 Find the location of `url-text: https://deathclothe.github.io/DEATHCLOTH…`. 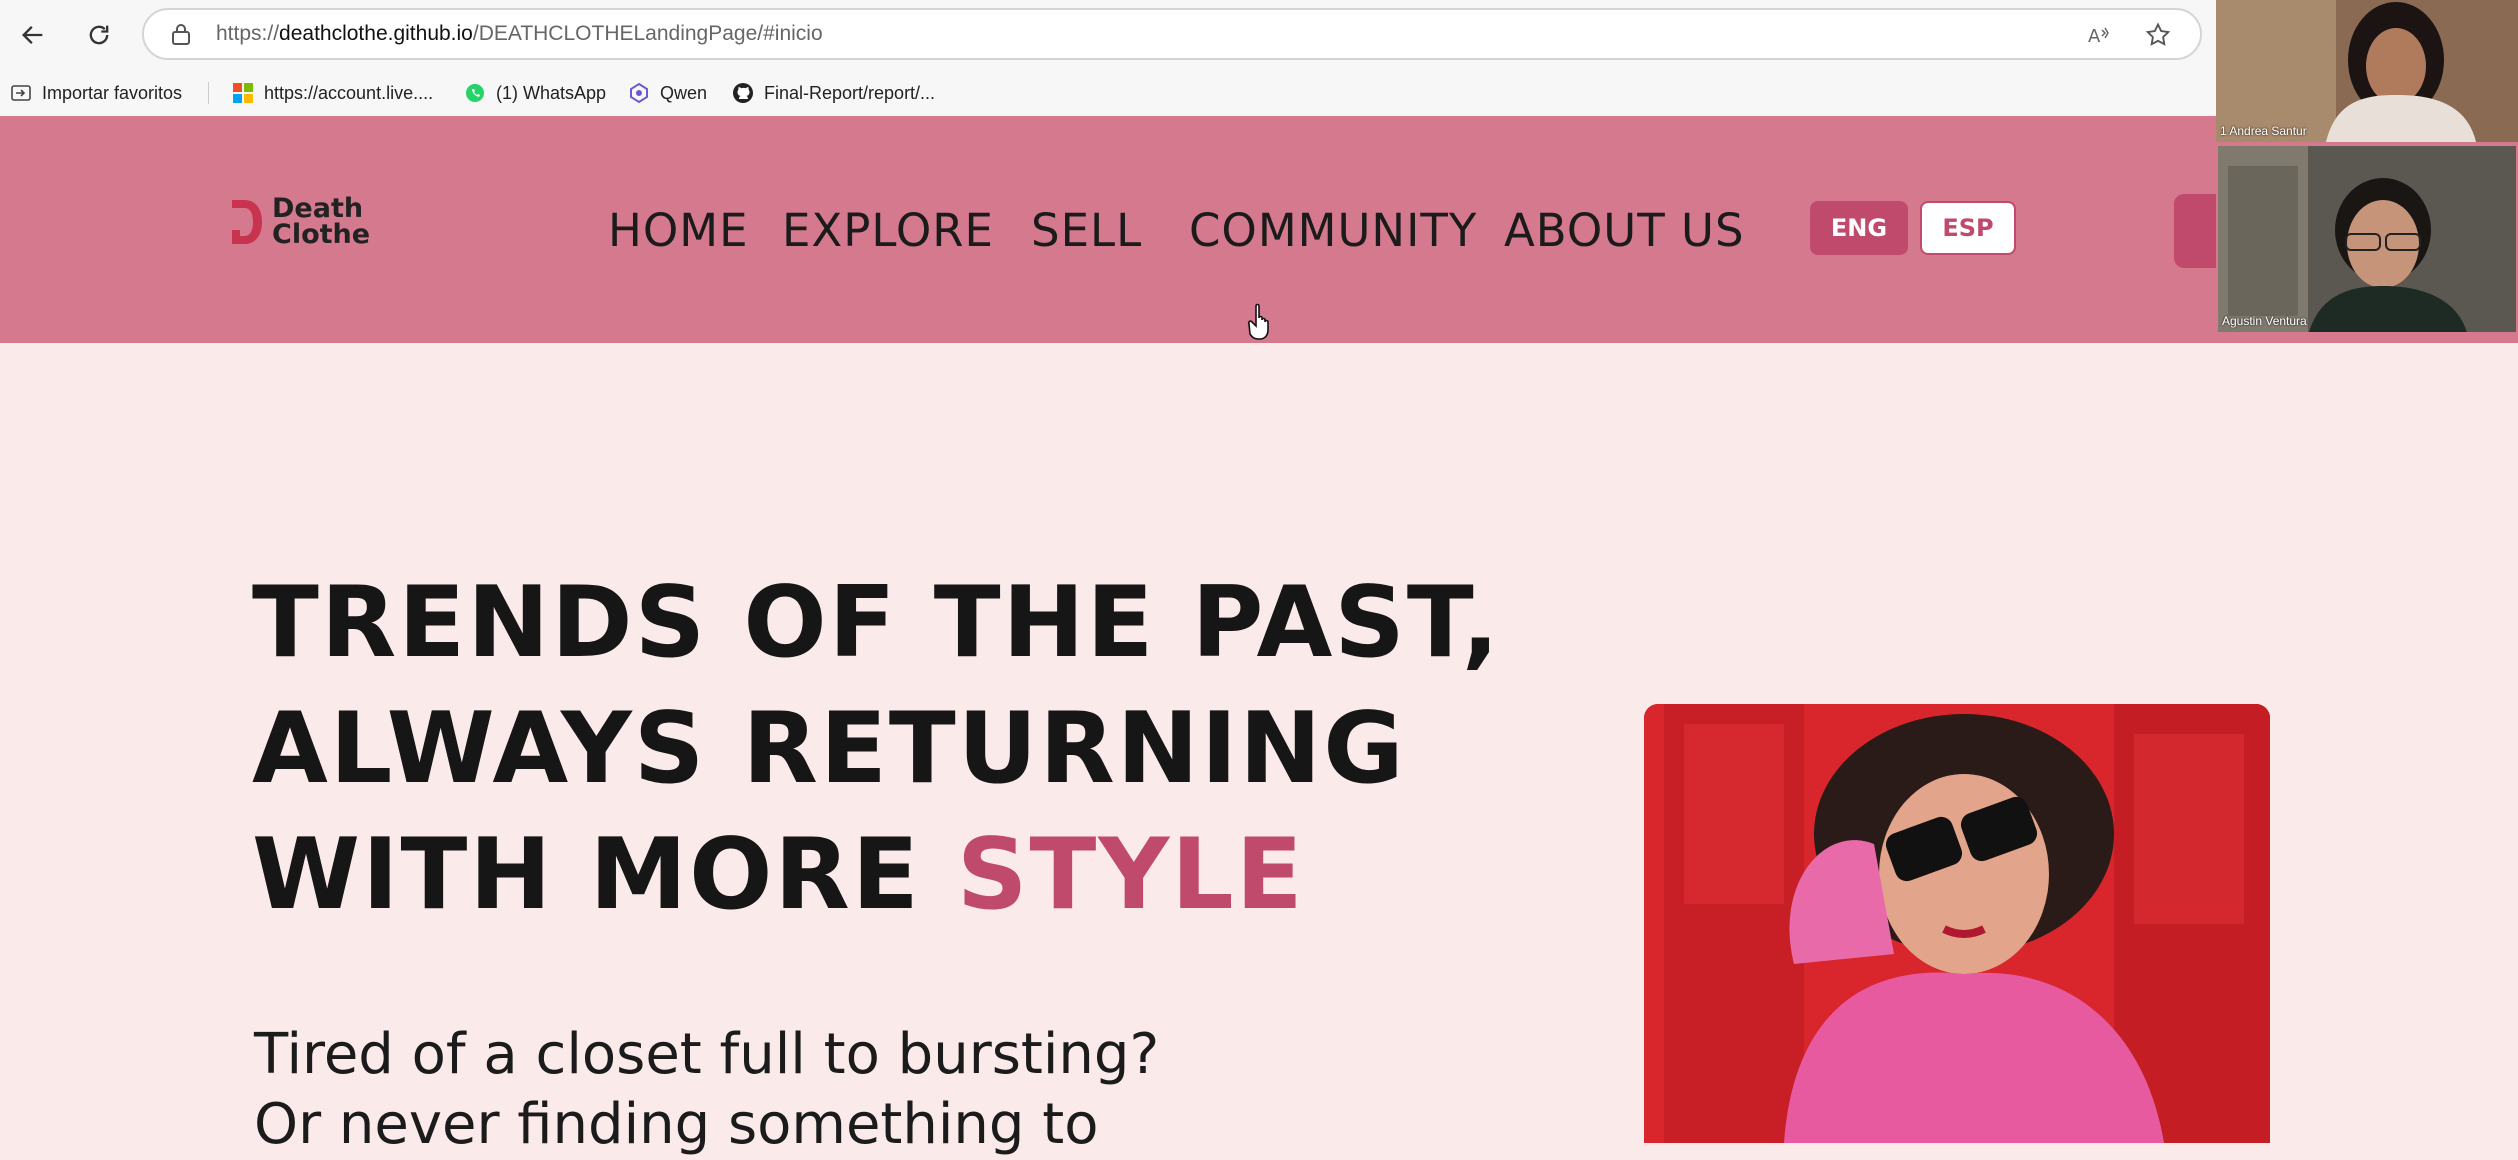

url-text: https://deathclothe.github.io/DEATHCLOTH… is located at coordinates (519, 33).